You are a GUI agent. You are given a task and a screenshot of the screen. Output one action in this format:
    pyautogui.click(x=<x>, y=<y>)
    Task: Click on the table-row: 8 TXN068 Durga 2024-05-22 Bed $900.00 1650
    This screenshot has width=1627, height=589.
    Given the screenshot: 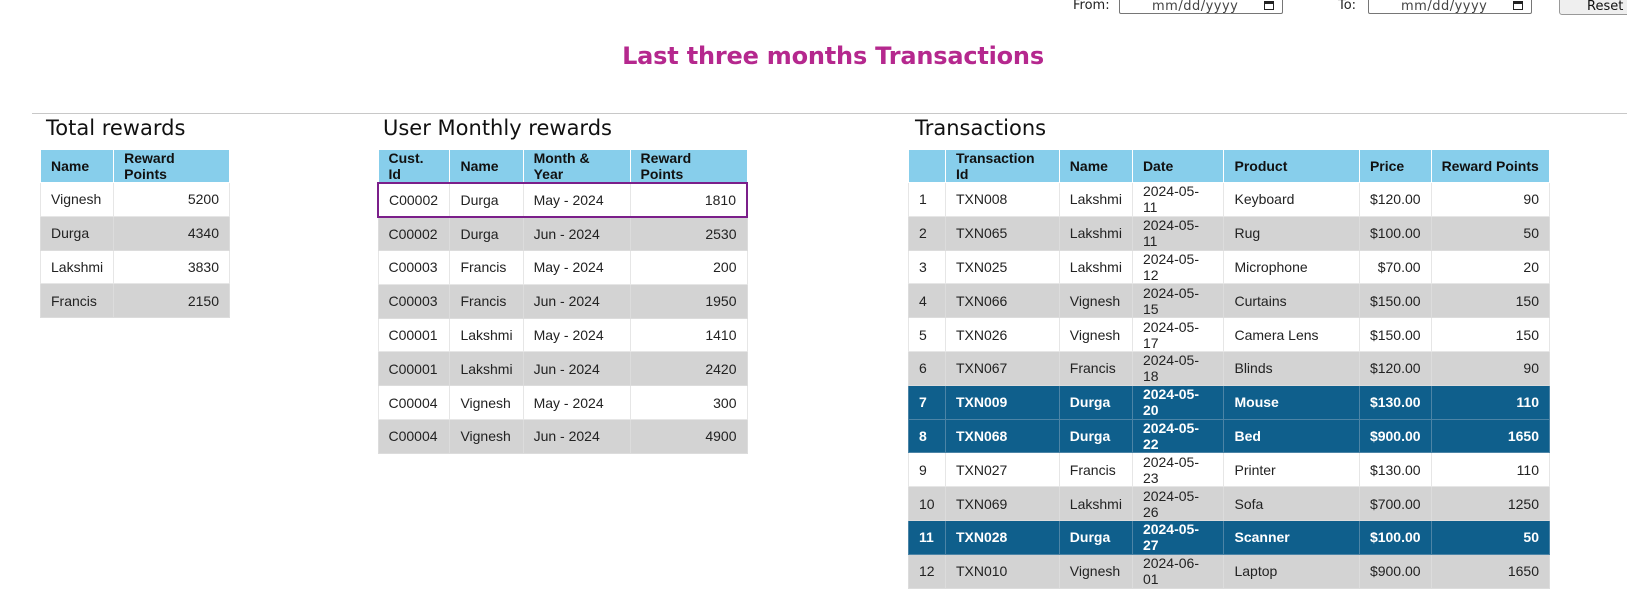 What is the action you would take?
    pyautogui.click(x=1229, y=436)
    